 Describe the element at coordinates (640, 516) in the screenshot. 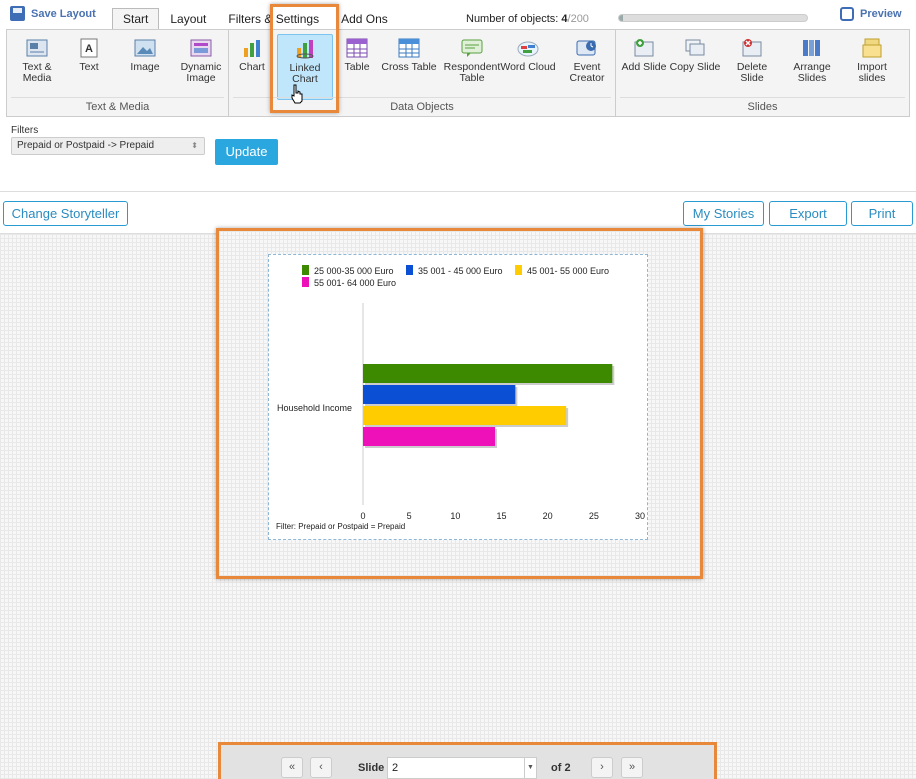

I see `x-tick-label: 30` at that location.